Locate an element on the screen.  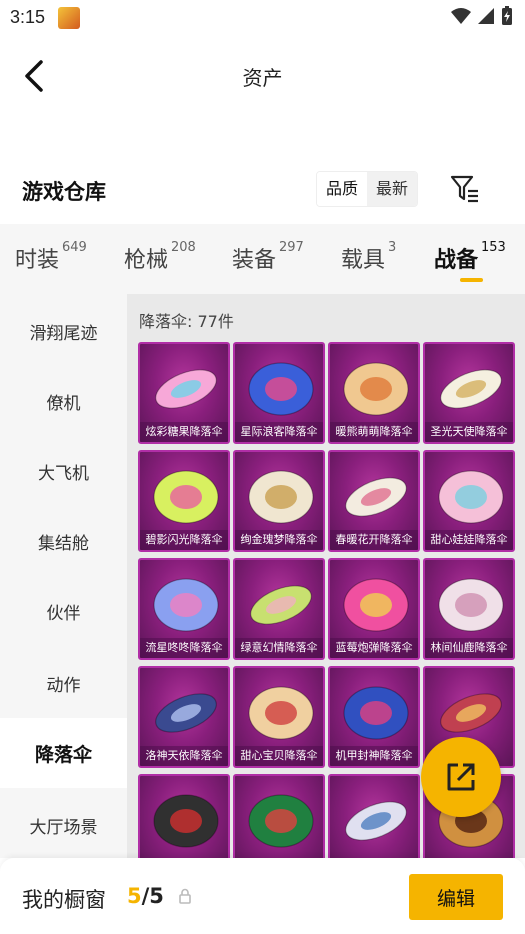
tab-vehicles: 载具3 is located at coordinates (369, 257).